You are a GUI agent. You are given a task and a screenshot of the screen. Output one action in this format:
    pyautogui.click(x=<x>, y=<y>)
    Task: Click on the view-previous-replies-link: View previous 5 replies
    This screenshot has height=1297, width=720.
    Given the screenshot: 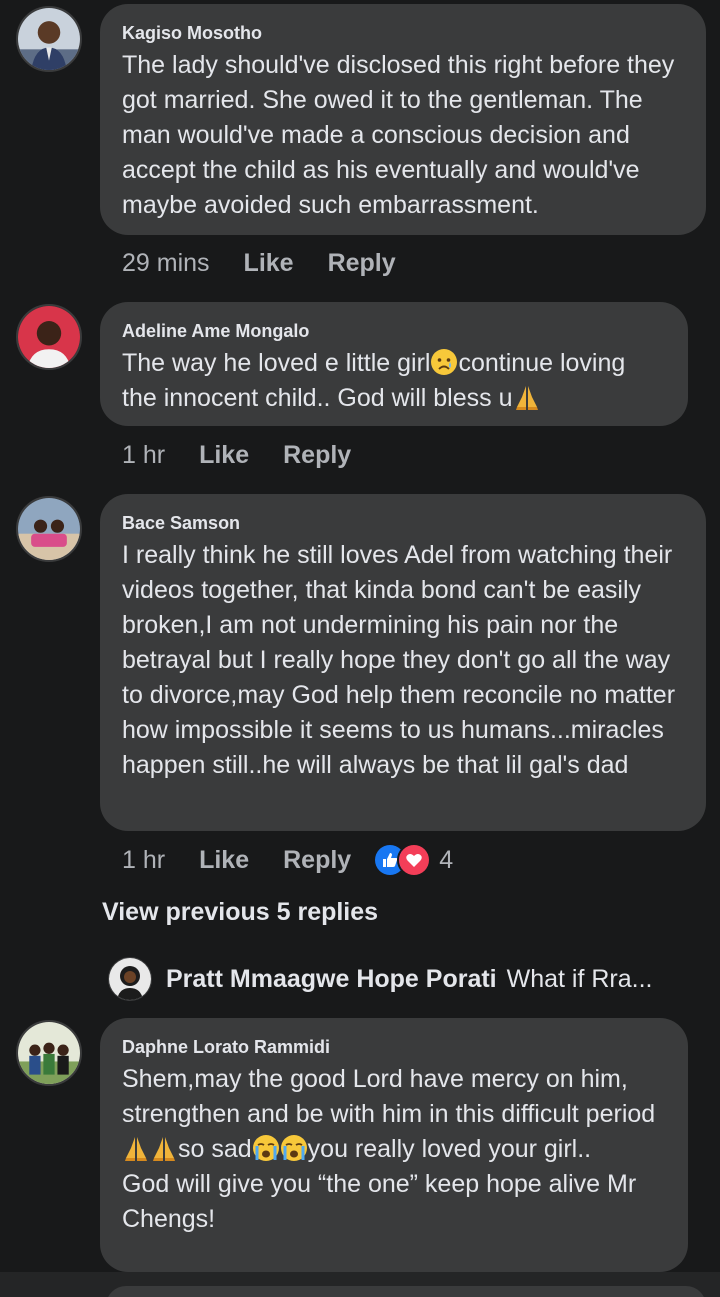 What is the action you would take?
    pyautogui.click(x=240, y=912)
    